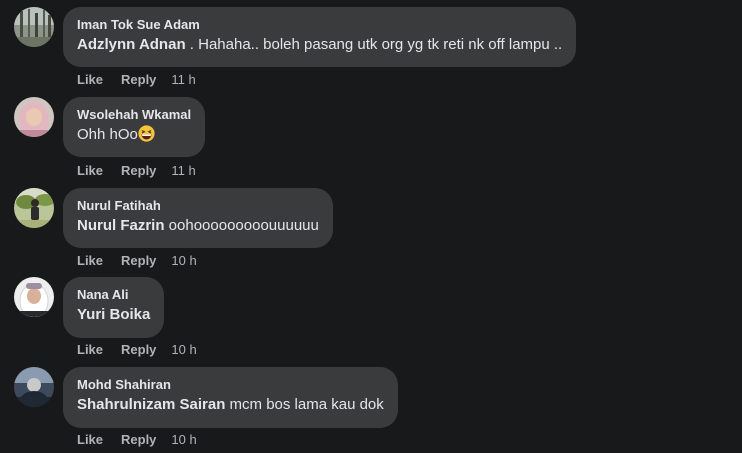 The image size is (742, 453). I want to click on comment-text: Ohh hOo, so click(134, 135).